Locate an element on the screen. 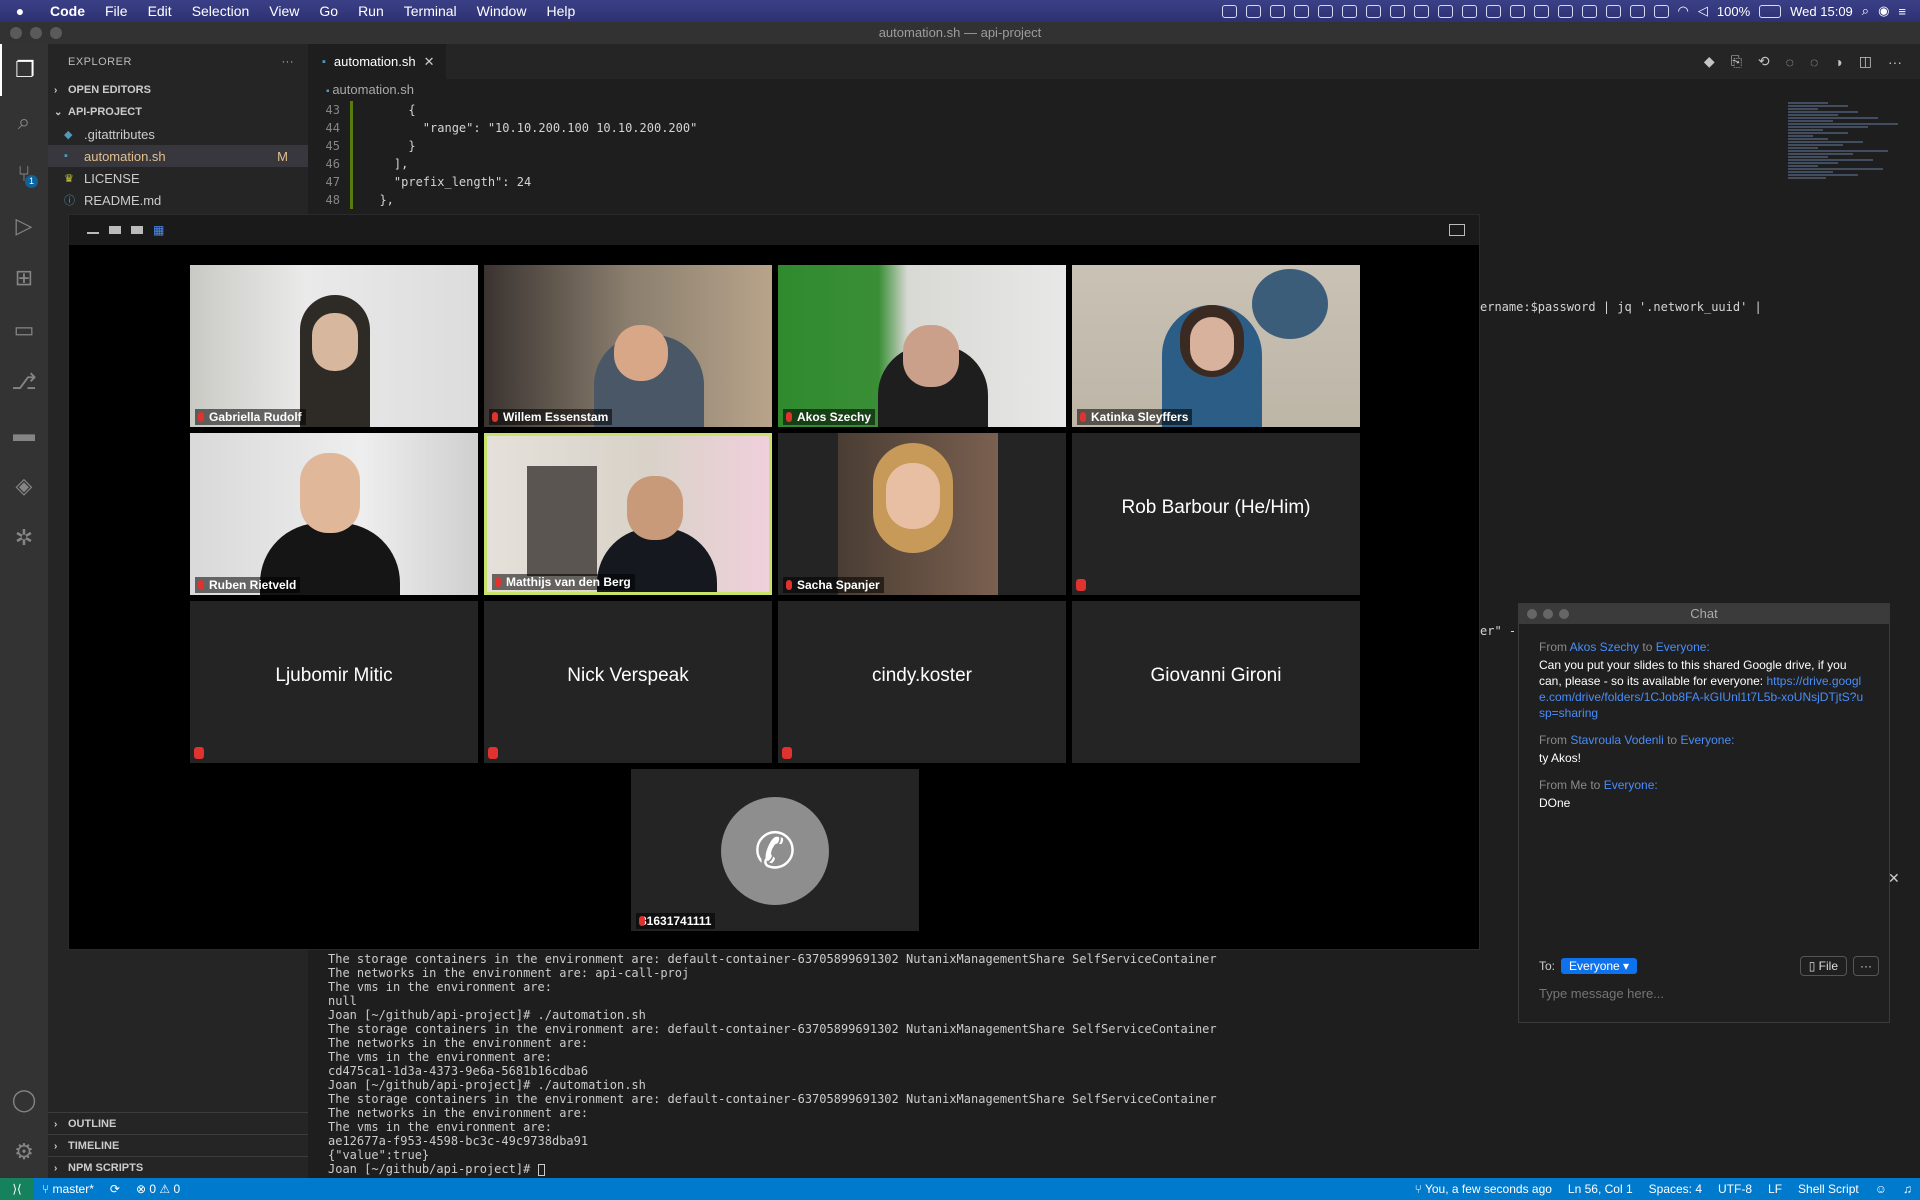 This screenshot has height=1200, width=1920. menu-app: Code is located at coordinates (67, 11).